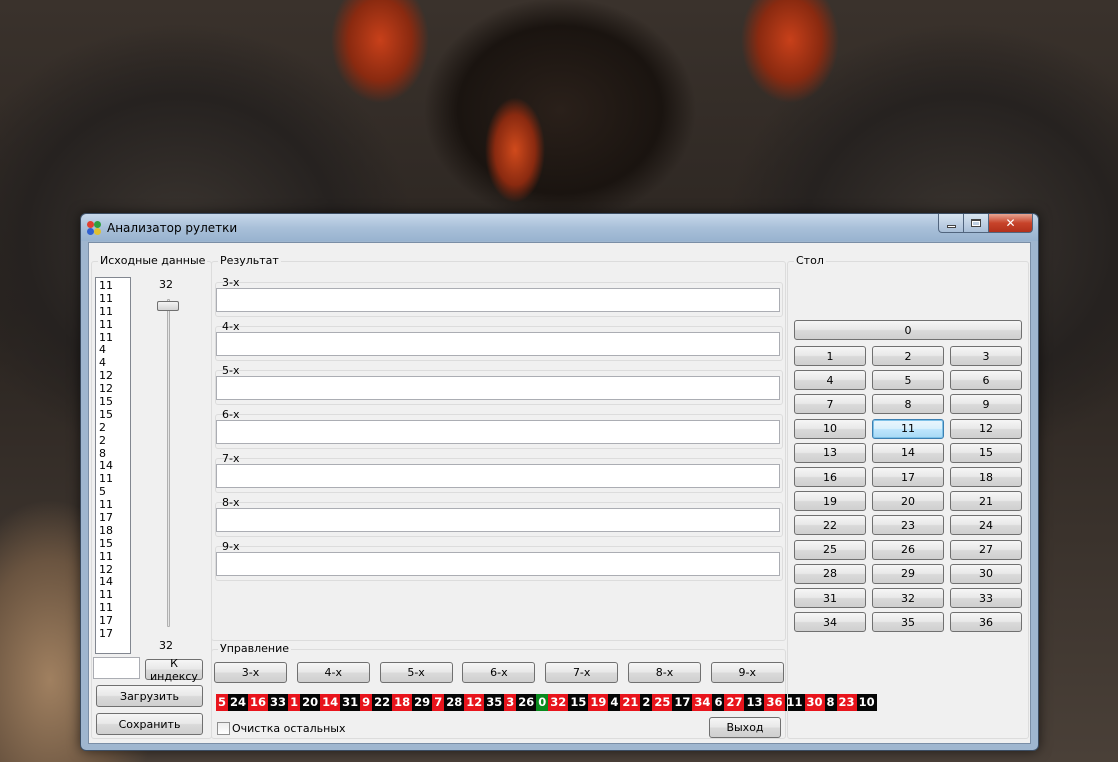 The height and width of the screenshot is (762, 1118). What do you see at coordinates (747, 672) in the screenshot?
I see `control-button: 9-х` at bounding box center [747, 672].